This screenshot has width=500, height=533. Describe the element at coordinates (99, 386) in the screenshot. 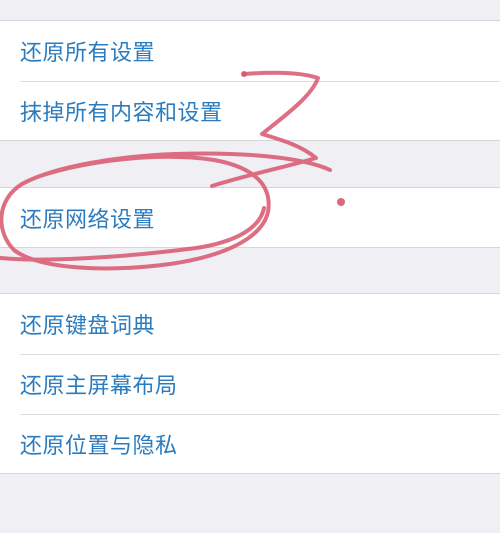

I see `reset-home-screen-layout-label: 还原主屏幕布局` at that location.